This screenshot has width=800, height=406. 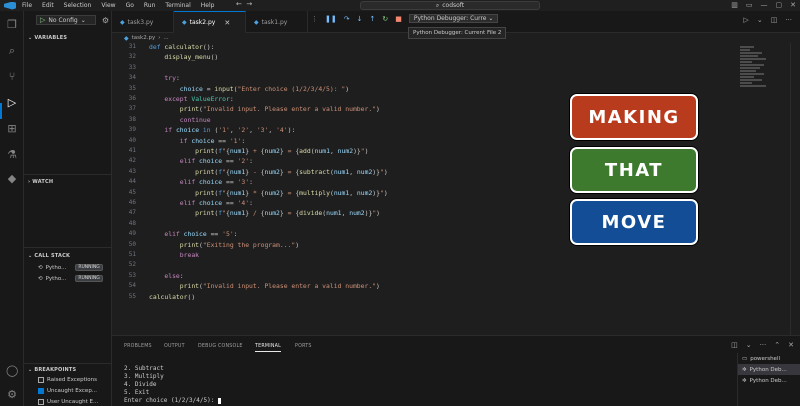 What do you see at coordinates (52, 370) in the screenshot?
I see `breakpoints-section-header: ⌄ BREAKPOINTS` at bounding box center [52, 370].